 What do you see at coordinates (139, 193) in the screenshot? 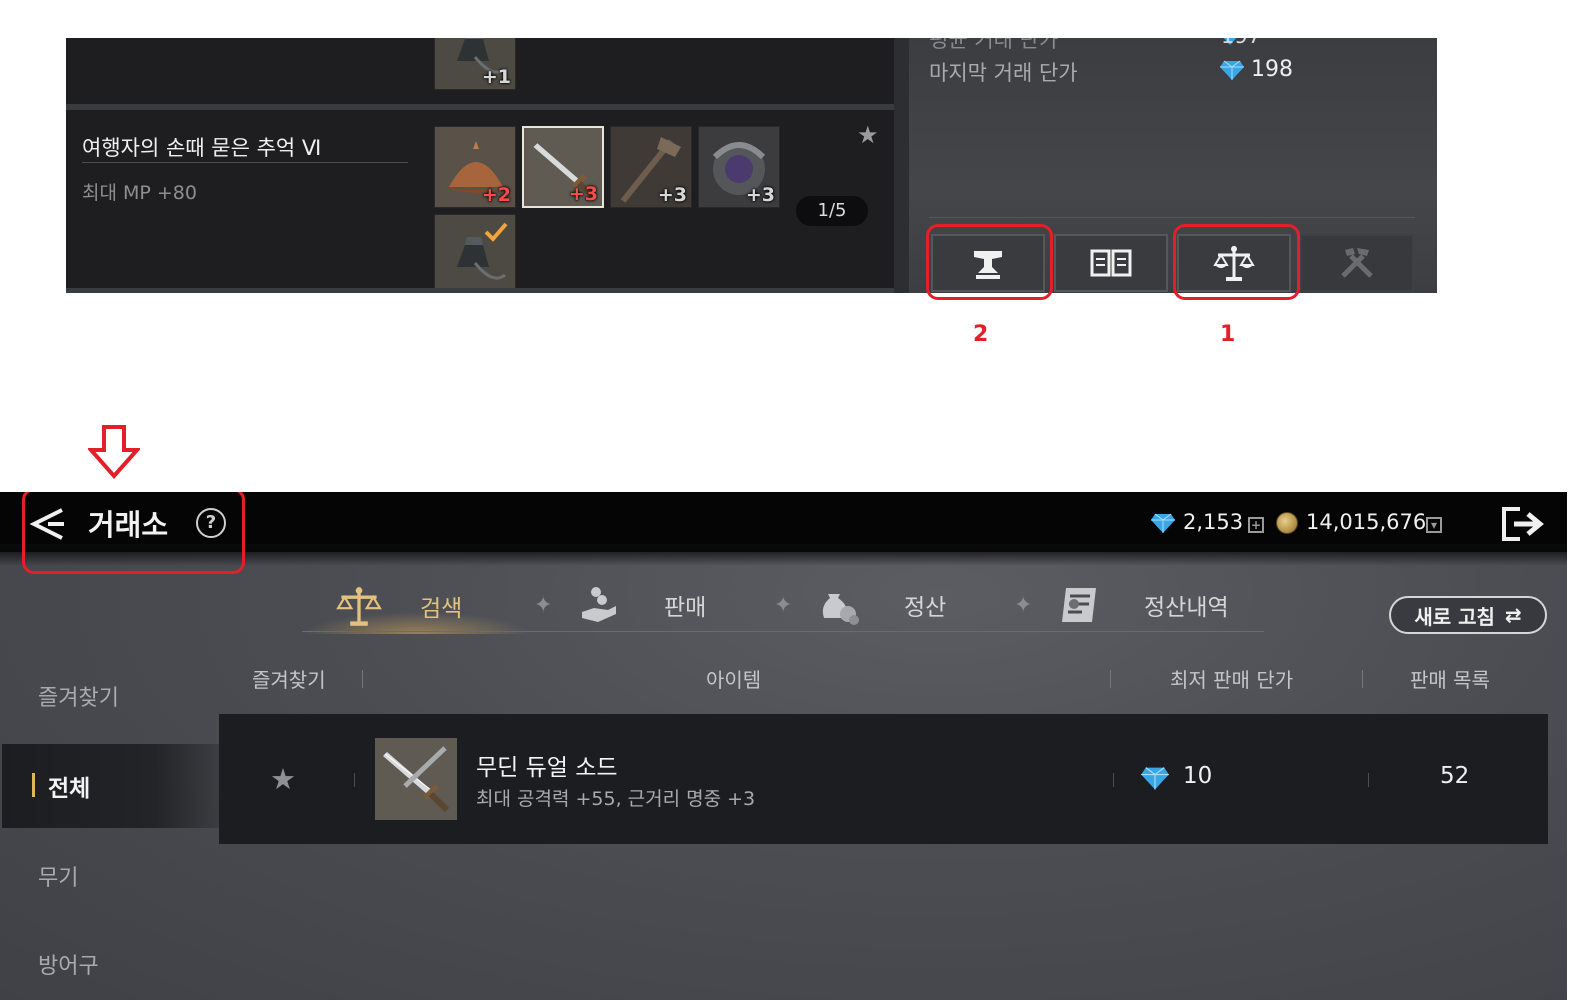
I see `item-set-stat: 최대 MP +80` at bounding box center [139, 193].